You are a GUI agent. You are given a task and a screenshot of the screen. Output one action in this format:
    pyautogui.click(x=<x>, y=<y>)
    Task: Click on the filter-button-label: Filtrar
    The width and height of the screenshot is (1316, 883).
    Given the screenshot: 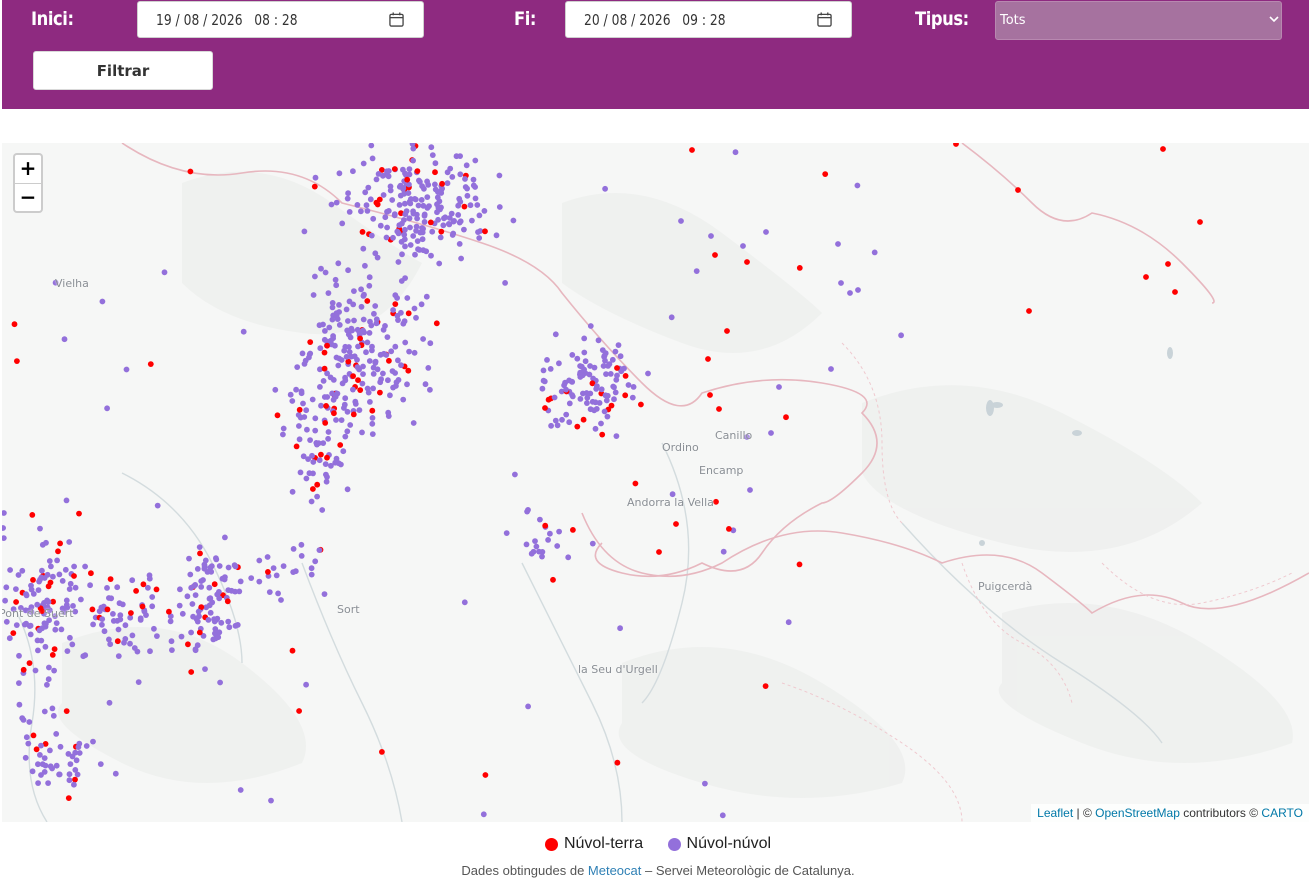 What is the action you would take?
    pyautogui.click(x=123, y=71)
    